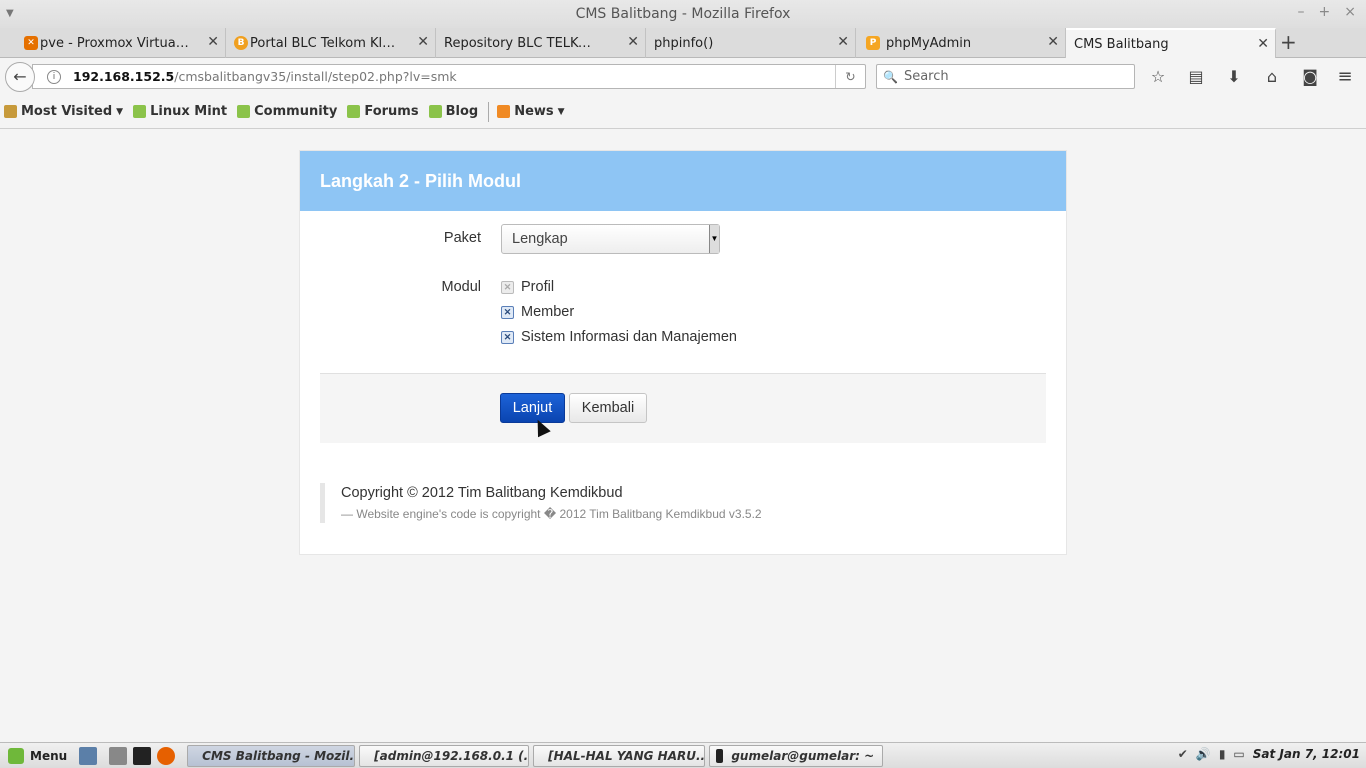 The height and width of the screenshot is (768, 1366). I want to click on tab-proxmox: ✕ pve - Proxmox Virtual E... ✕, so click(121, 43).